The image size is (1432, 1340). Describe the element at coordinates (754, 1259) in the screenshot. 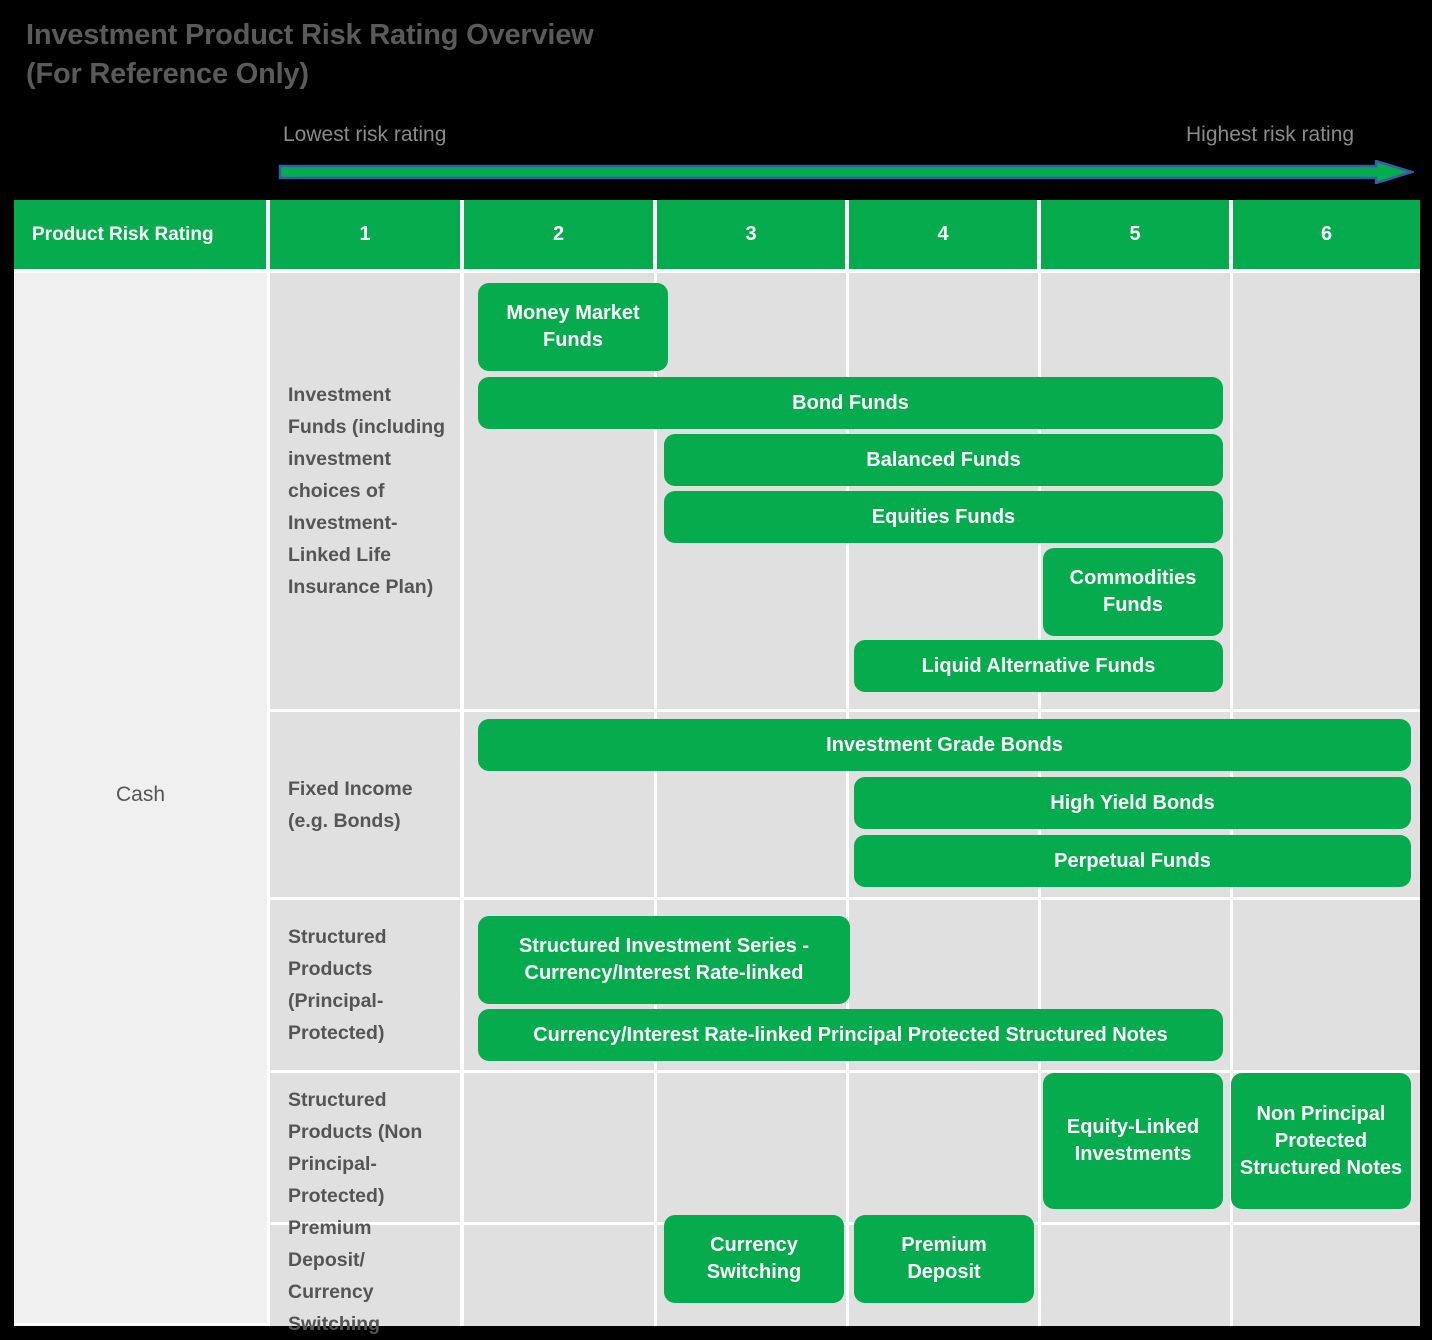

I see `product-pill-currency-switching: Currency Switching` at that location.